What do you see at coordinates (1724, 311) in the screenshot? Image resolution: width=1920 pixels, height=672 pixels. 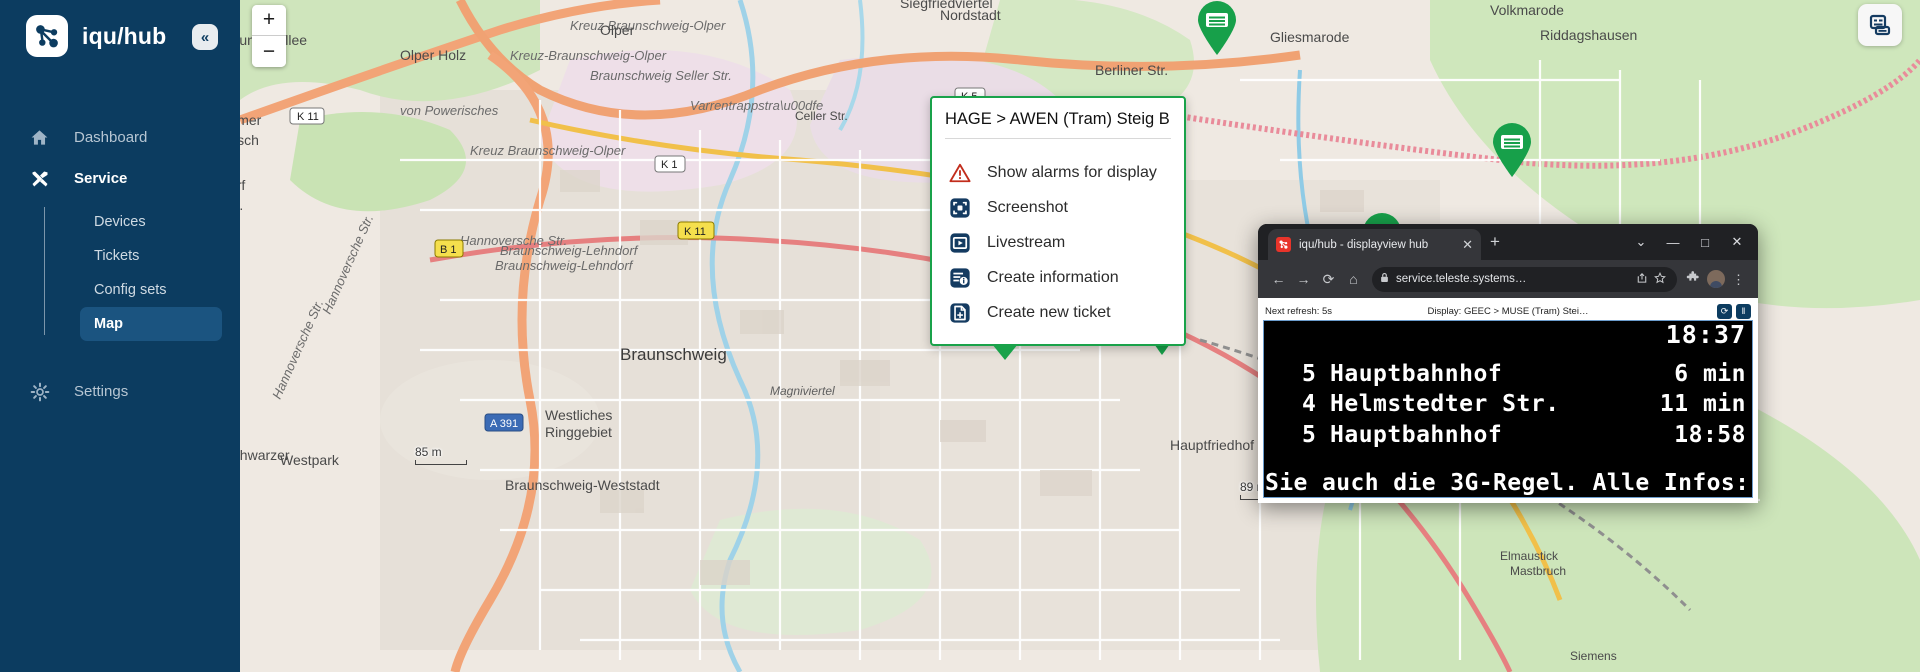 I see `refresh-button: ⟳` at bounding box center [1724, 311].